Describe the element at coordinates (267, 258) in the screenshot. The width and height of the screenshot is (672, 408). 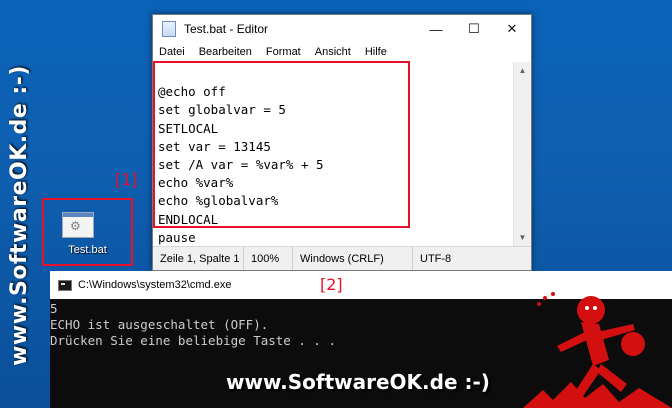
I see `status-zoom: 100%` at that location.